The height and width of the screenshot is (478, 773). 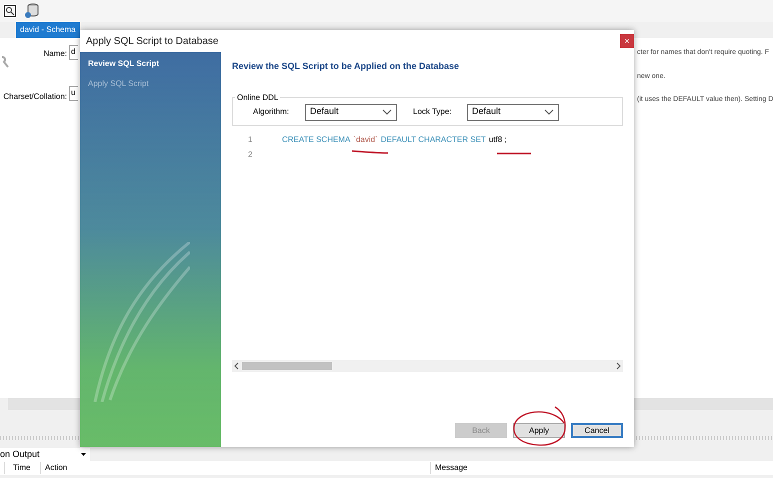 I want to click on algorithm-label: Algorithm:, so click(x=271, y=112).